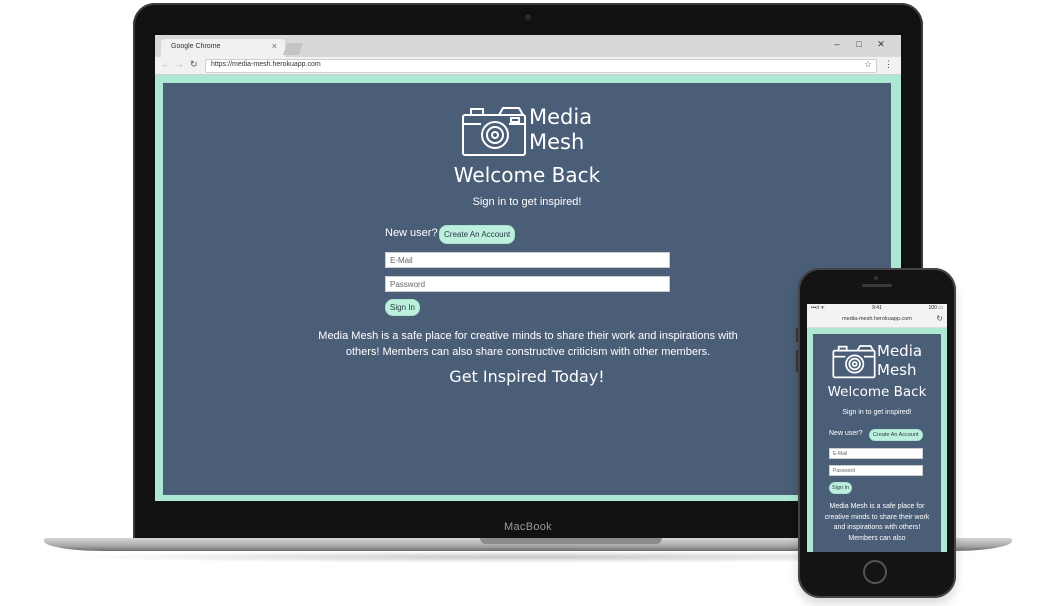  Describe the element at coordinates (877, 412) in the screenshot. I see `phone-subtitle: Sign in to get inspired!` at that location.